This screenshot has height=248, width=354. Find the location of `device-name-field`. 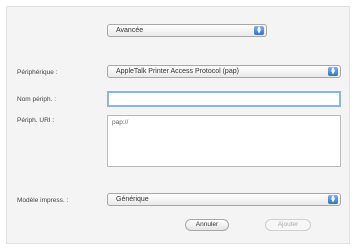

device-name-field is located at coordinates (224, 99).